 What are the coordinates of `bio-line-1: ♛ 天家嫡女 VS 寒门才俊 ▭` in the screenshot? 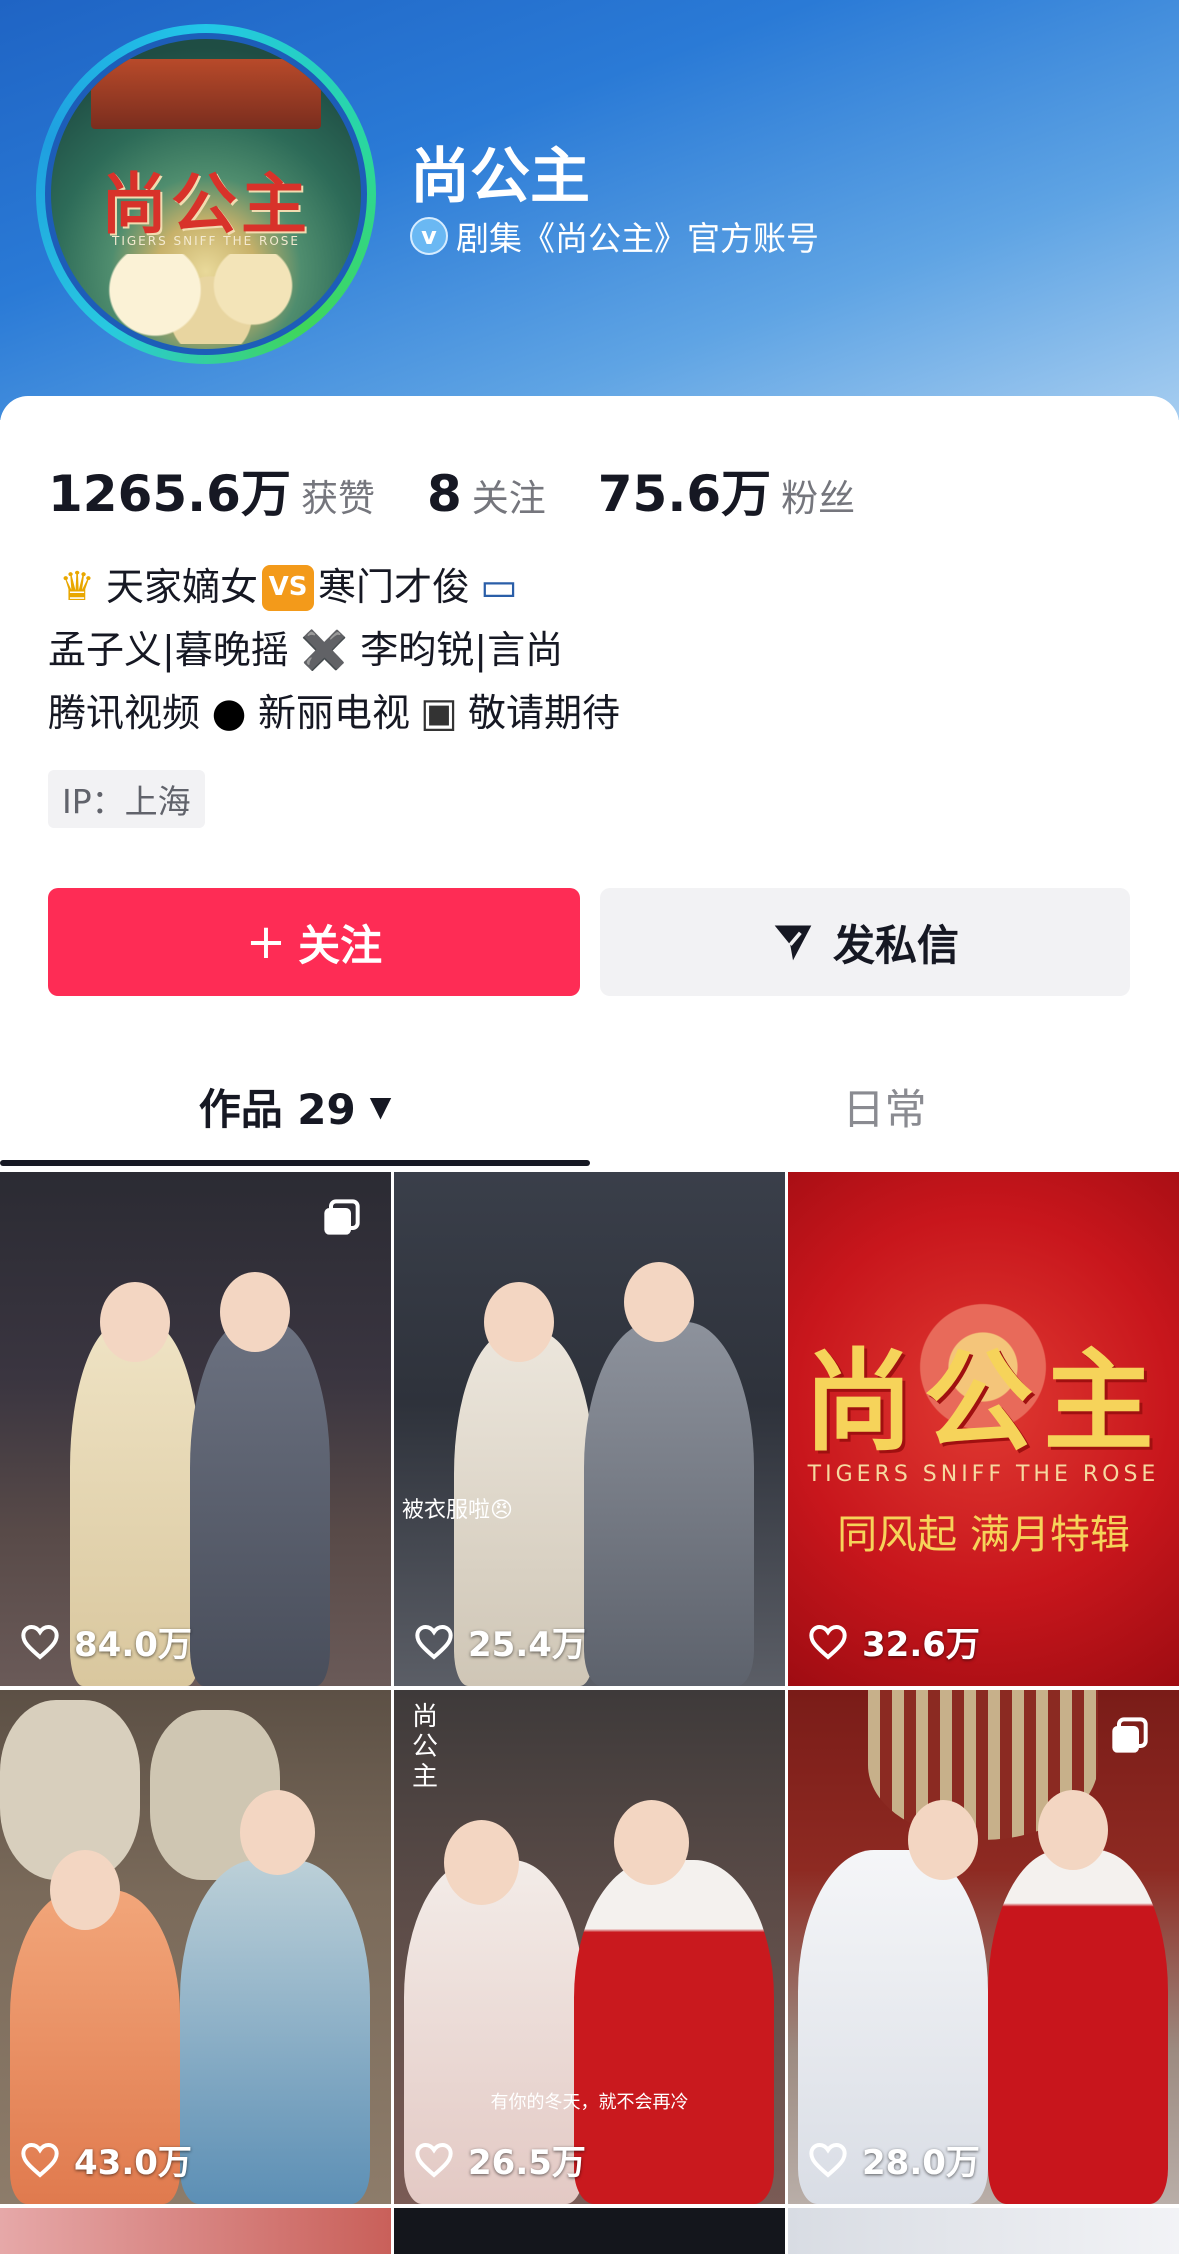 It's located at (334, 587).